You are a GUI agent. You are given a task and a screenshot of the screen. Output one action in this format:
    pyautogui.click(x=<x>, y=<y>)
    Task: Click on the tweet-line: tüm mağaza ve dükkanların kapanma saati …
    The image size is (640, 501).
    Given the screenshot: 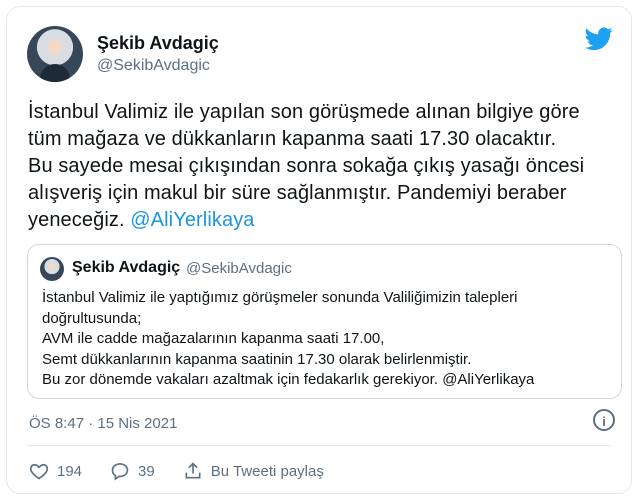 What is the action you would take?
    pyautogui.click(x=292, y=139)
    